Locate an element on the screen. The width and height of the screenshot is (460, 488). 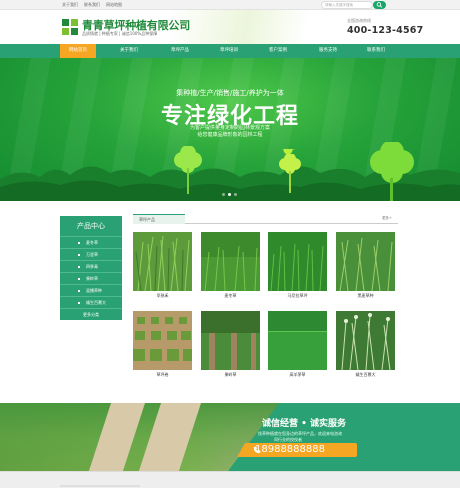
product-name: 黑麦草种 is located at coordinates (365, 296).